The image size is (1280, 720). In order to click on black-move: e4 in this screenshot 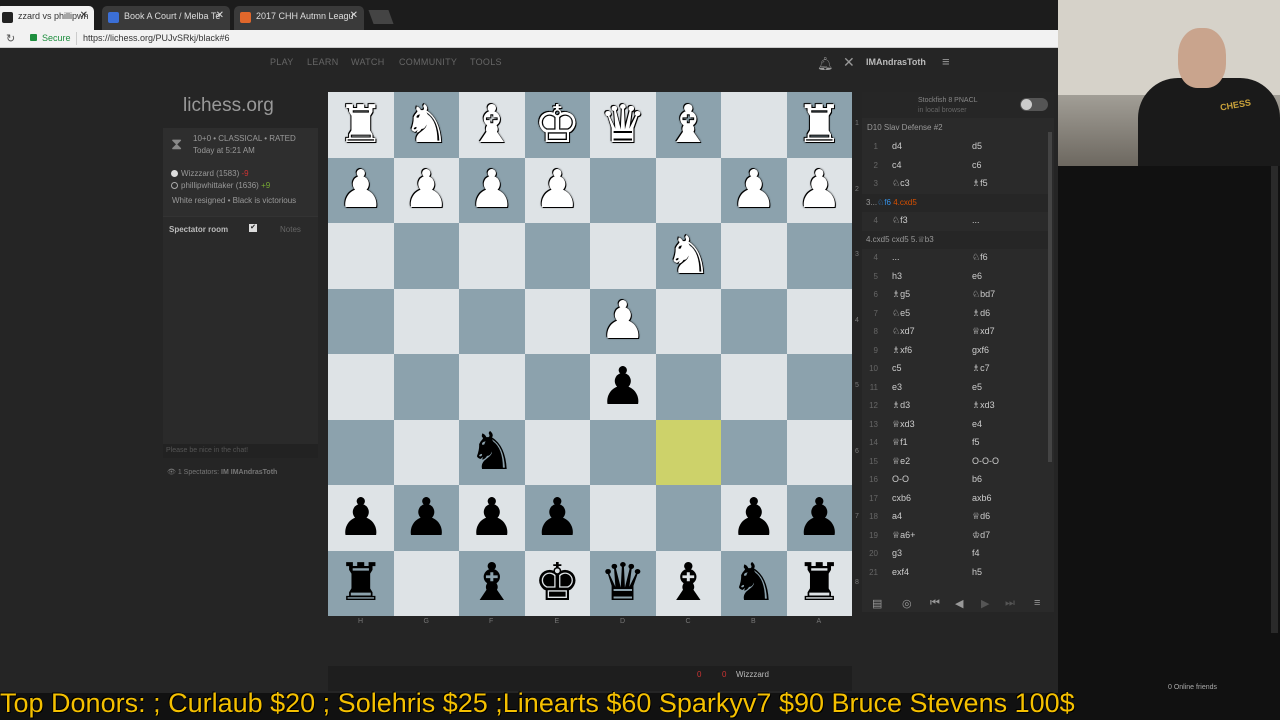, I will do `click(977, 424)`.